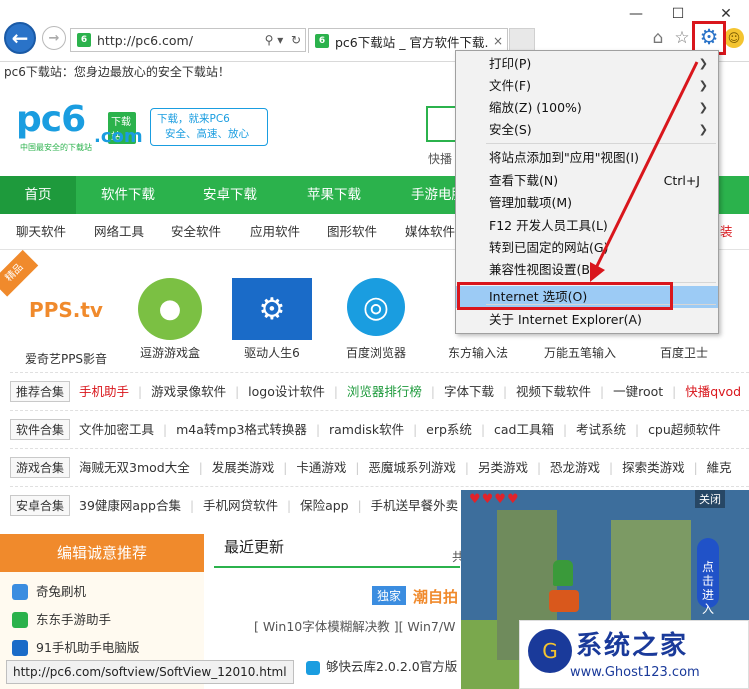 Image resolution: width=749 pixels, height=689 pixels. I want to click on tag-link: 保险app, so click(324, 505).